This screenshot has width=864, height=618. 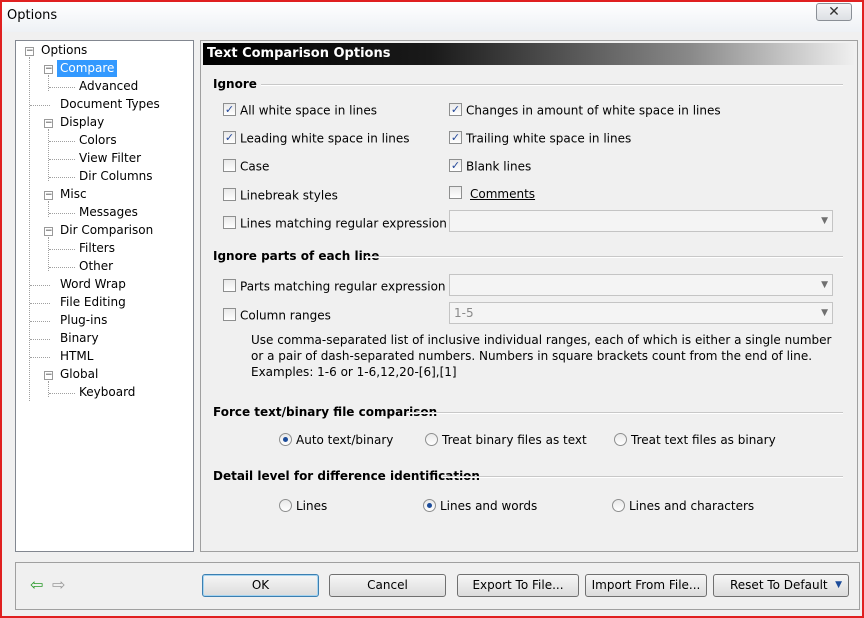 I want to click on detail-lines-characters-radio: Lines and characters, so click(x=683, y=507).